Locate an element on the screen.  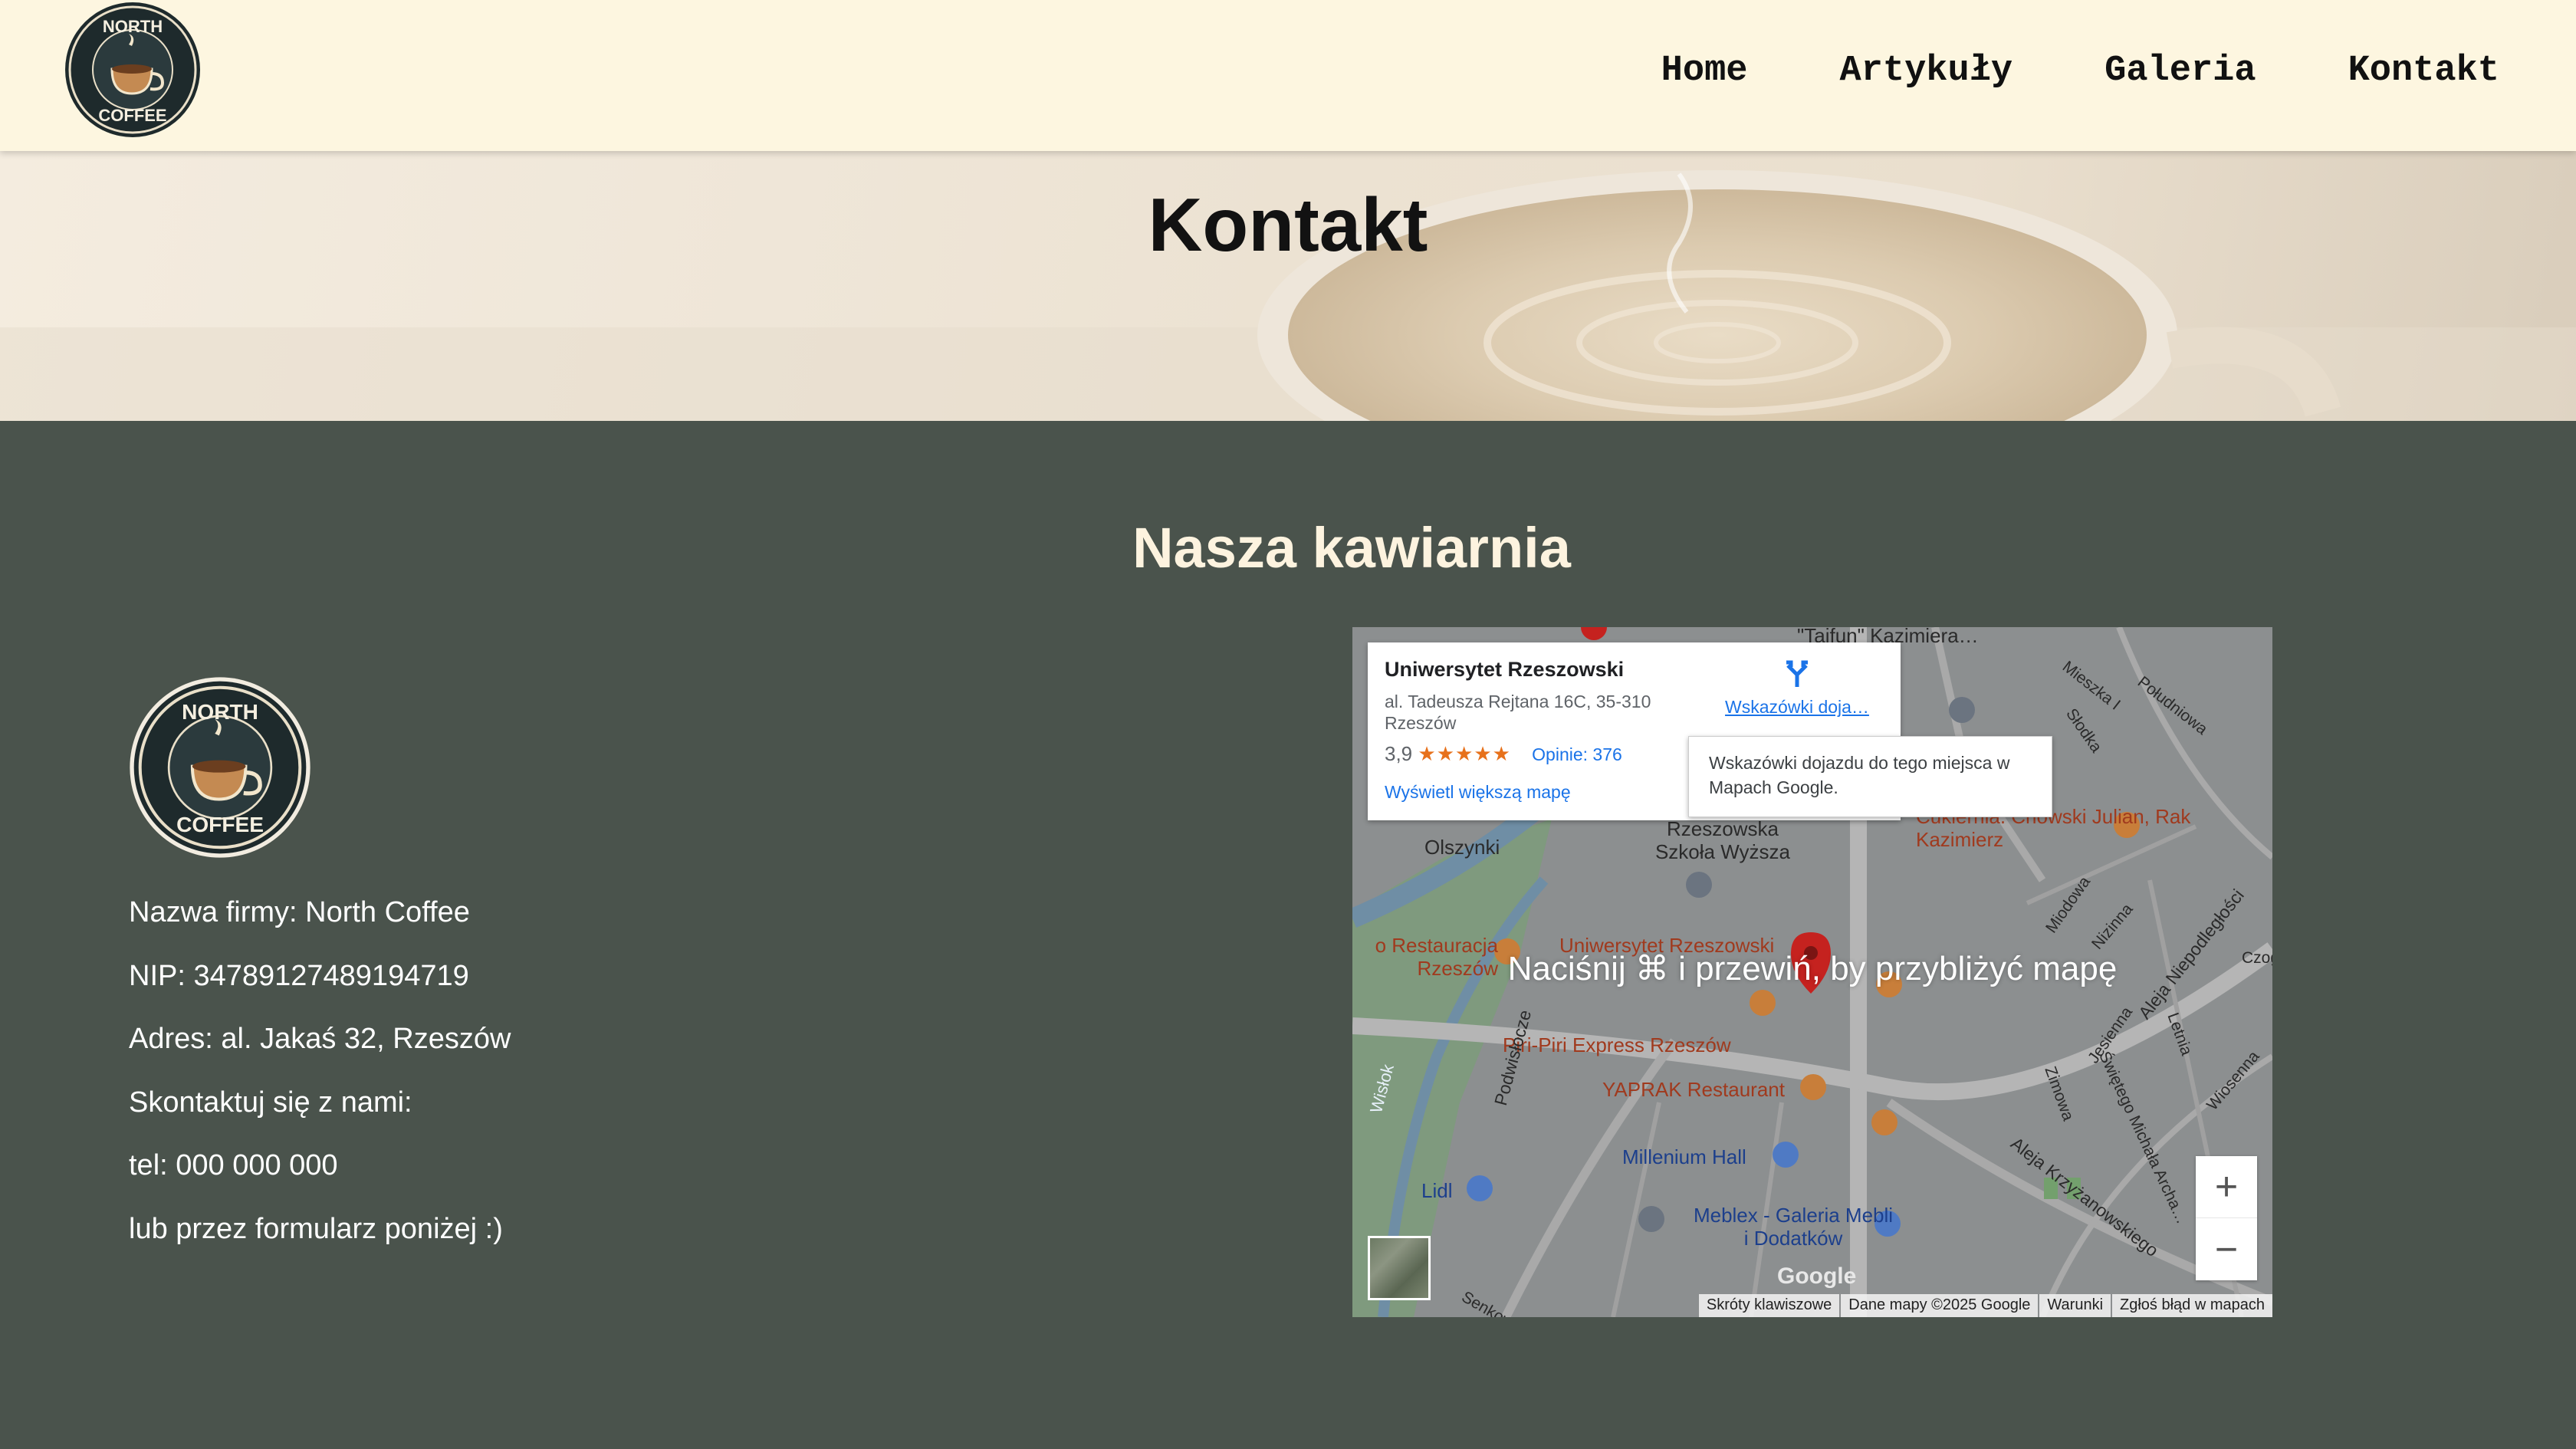
logo-large-text-coffee: COFFEE is located at coordinates (220, 825).